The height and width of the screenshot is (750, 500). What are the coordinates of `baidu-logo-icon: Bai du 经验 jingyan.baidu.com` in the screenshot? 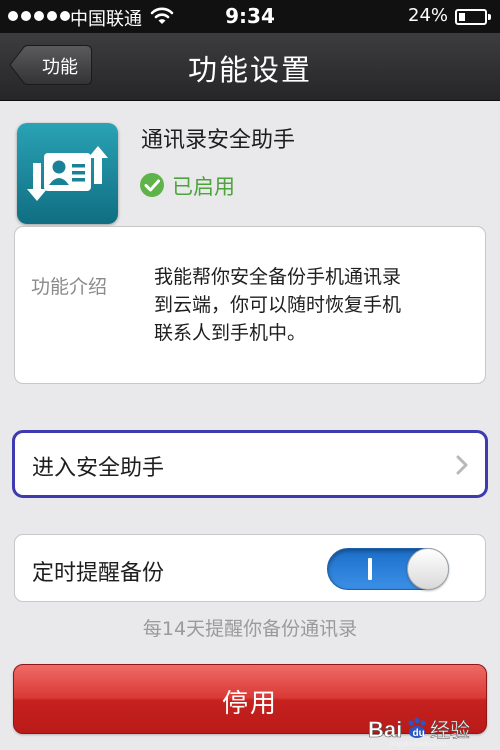 It's located at (419, 732).